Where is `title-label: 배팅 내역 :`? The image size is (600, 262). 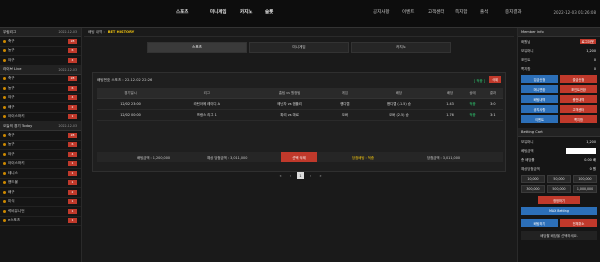
title-label: 배팅 내역 : is located at coordinates (96, 31).